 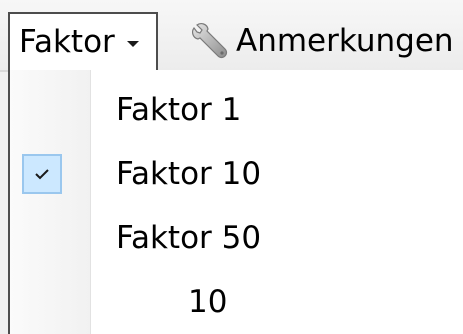 I want to click on faktor-button-label: Faktor, so click(x=67, y=42).